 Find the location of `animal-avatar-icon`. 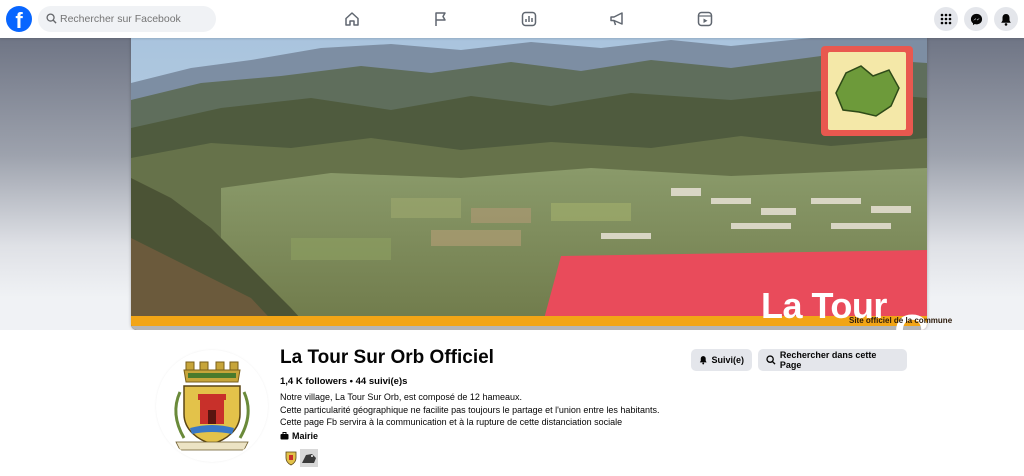

animal-avatar-icon is located at coordinates (309, 458).